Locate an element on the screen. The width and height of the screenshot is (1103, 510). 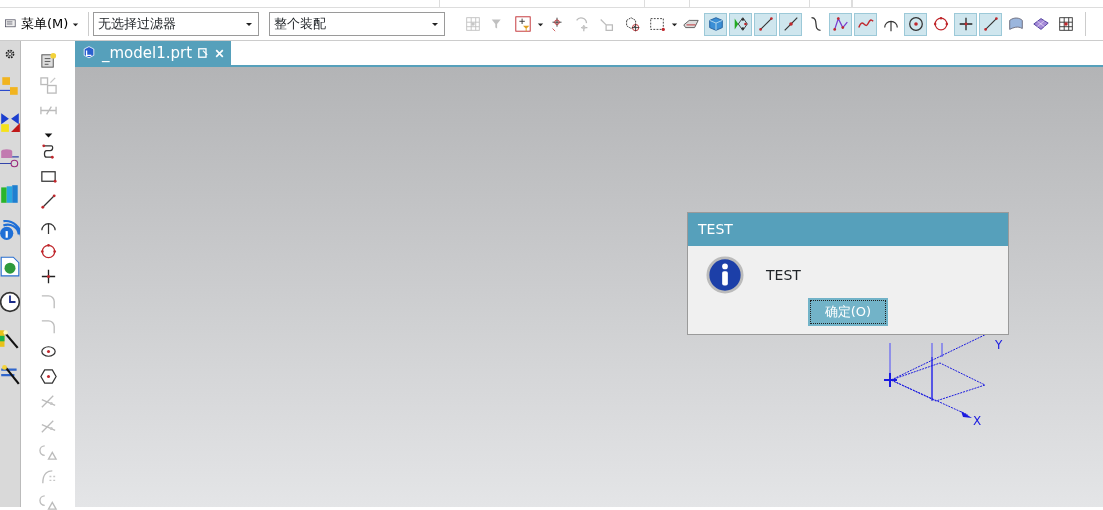
color-wand-icon is located at coordinates (10, 338).